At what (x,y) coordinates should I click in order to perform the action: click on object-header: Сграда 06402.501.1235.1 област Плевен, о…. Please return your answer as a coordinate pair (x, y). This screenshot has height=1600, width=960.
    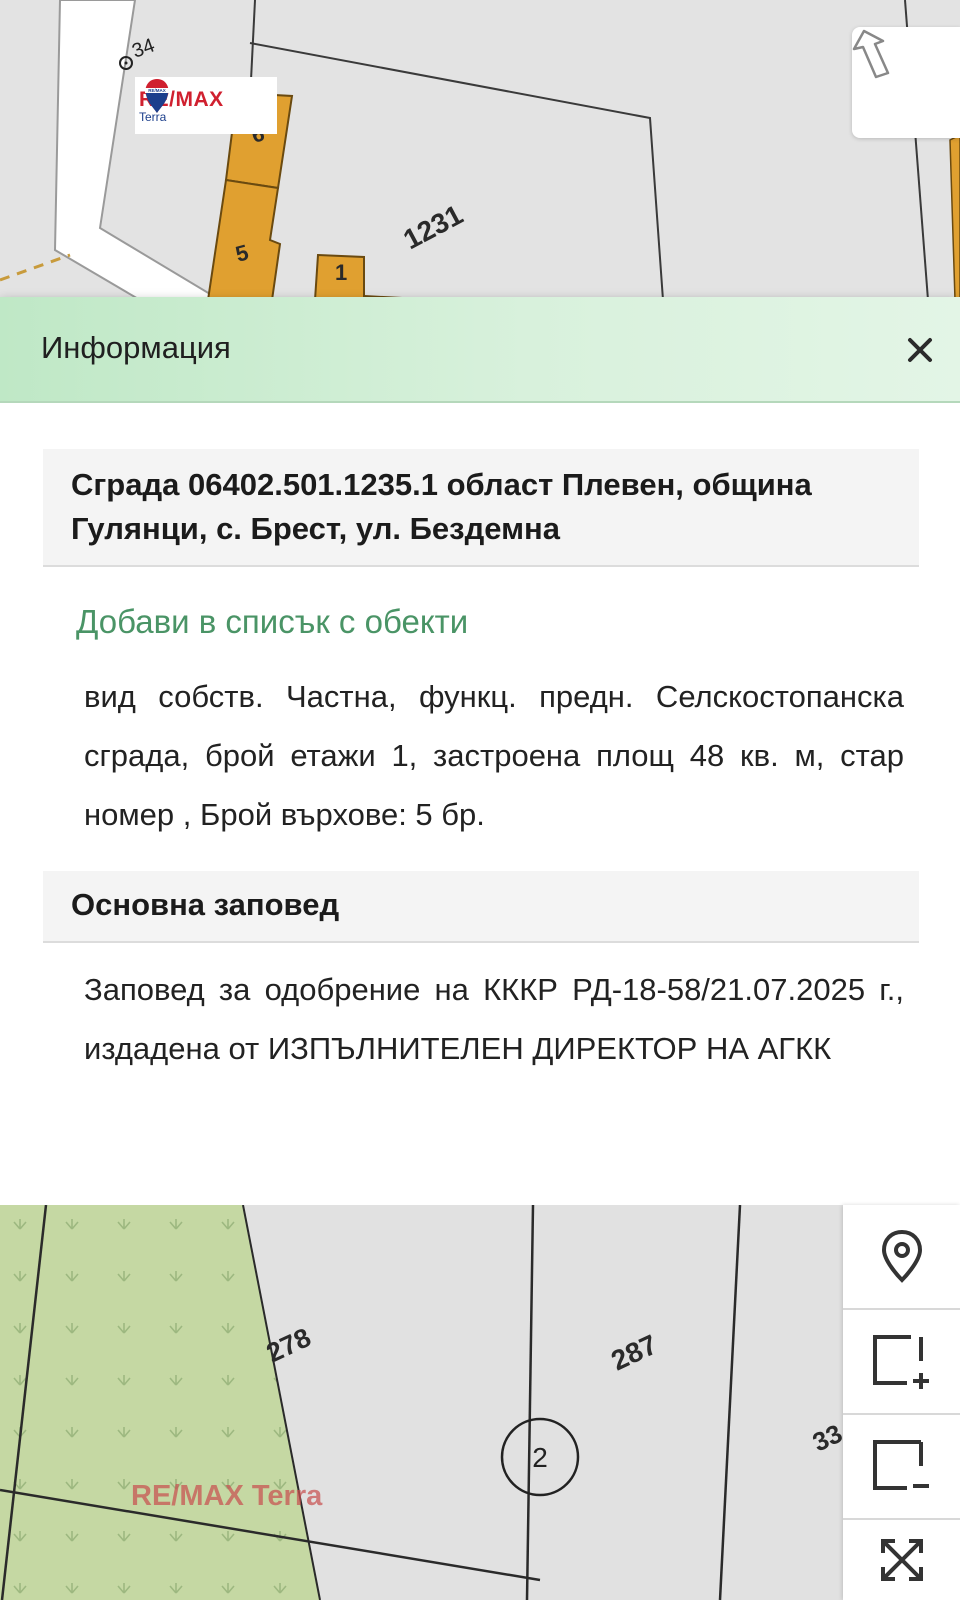
    Looking at the image, I should click on (481, 508).